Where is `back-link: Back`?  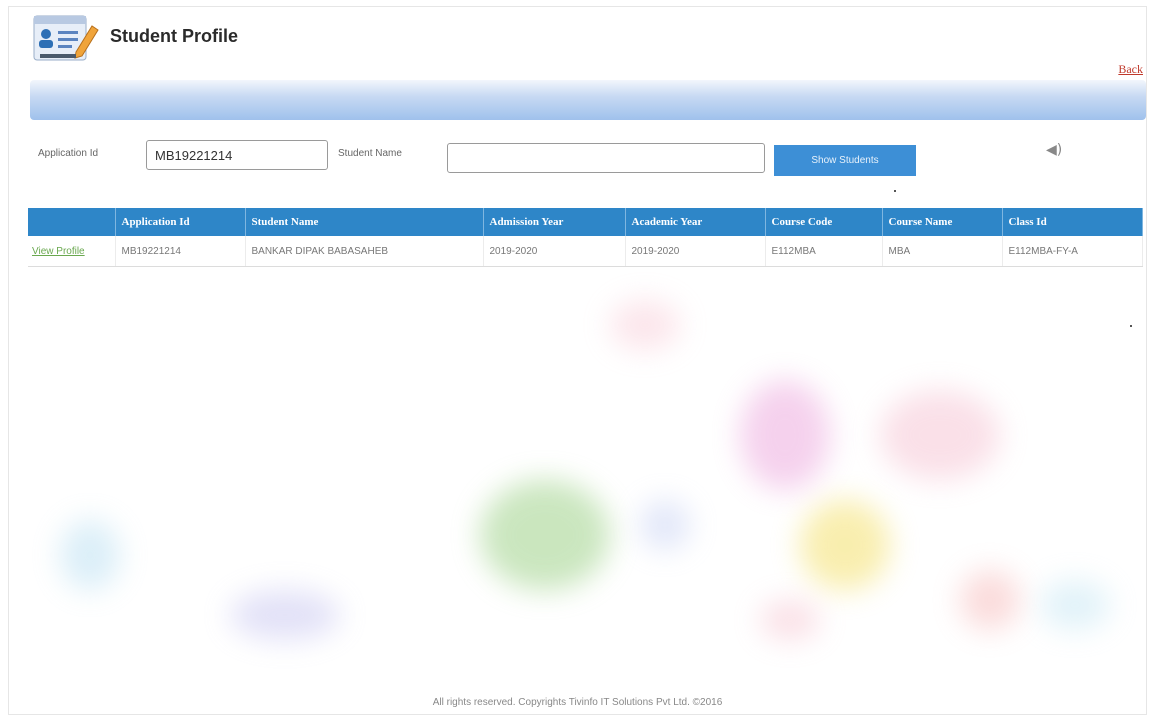
back-link: Back is located at coordinates (1130, 69).